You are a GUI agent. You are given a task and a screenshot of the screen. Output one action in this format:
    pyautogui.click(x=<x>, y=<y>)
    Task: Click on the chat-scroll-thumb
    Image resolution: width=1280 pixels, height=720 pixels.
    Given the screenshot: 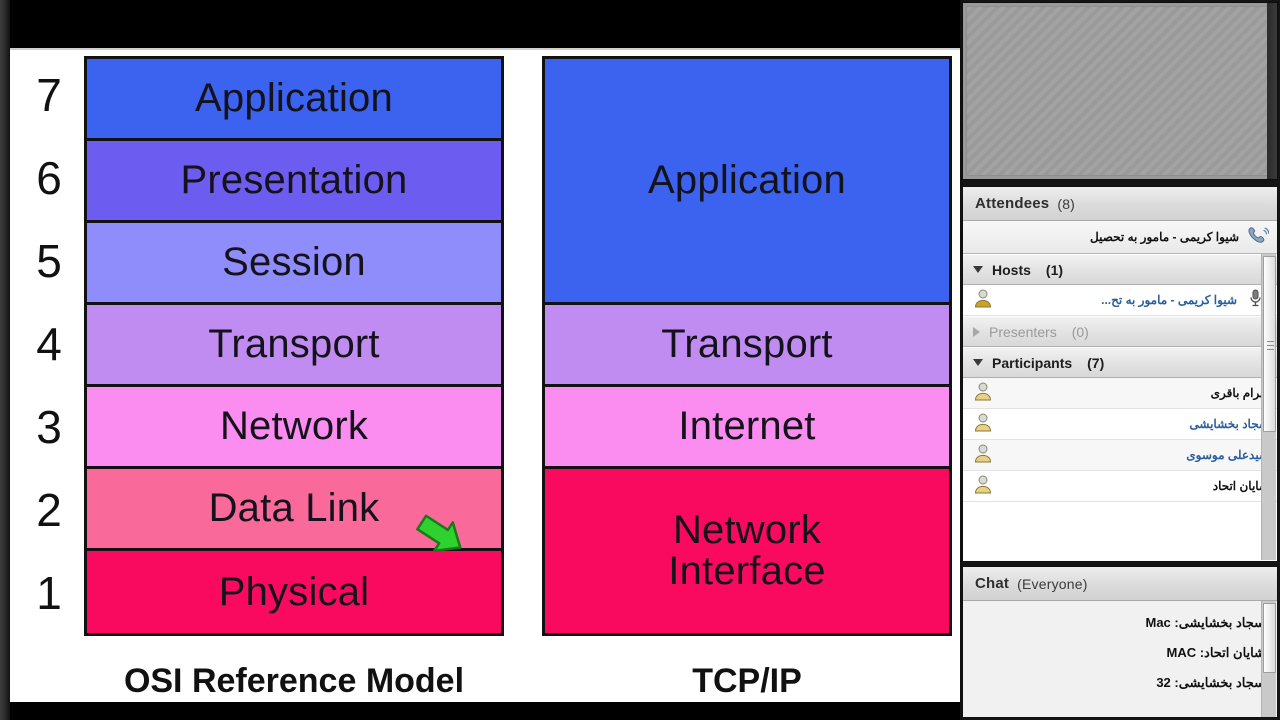 What is the action you would take?
    pyautogui.click(x=1269, y=638)
    